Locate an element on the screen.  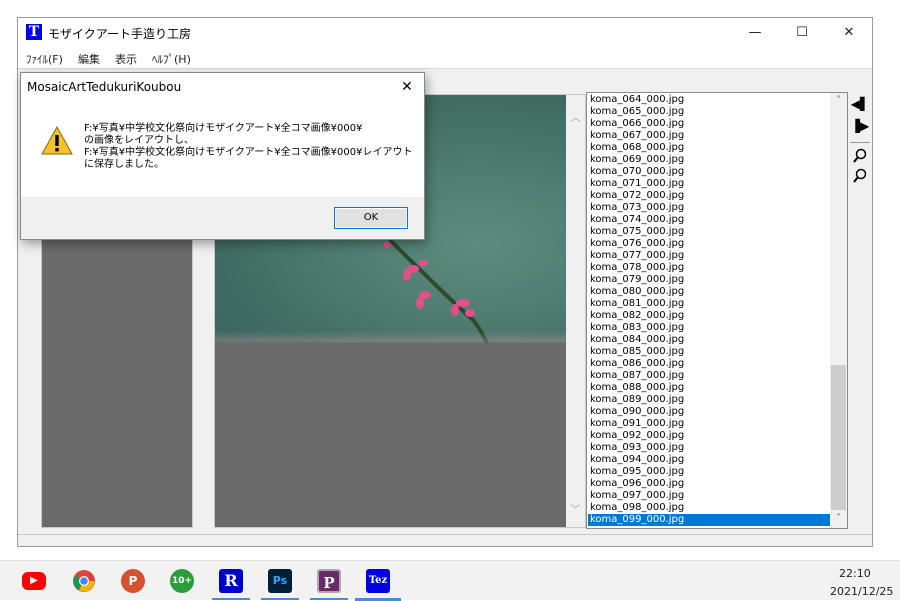
file-list-item: koma_084_000.jpg is located at coordinates (709, 340).